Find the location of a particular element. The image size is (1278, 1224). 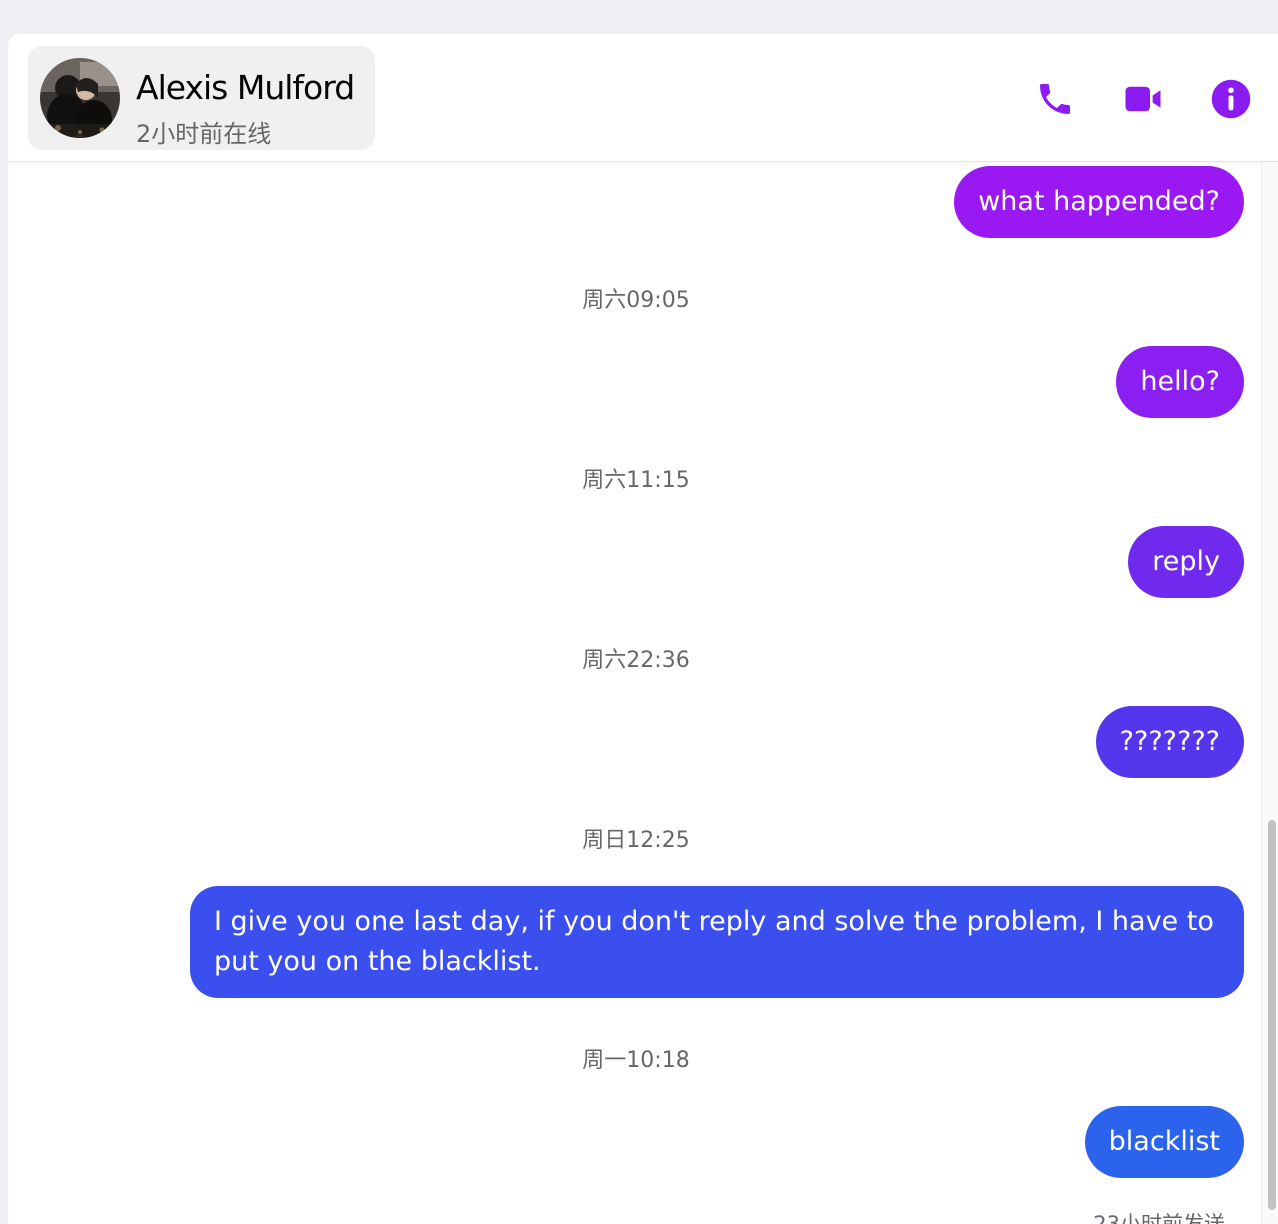

contact-card: Alexis Mulford 2小时前在线 is located at coordinates (201, 98).